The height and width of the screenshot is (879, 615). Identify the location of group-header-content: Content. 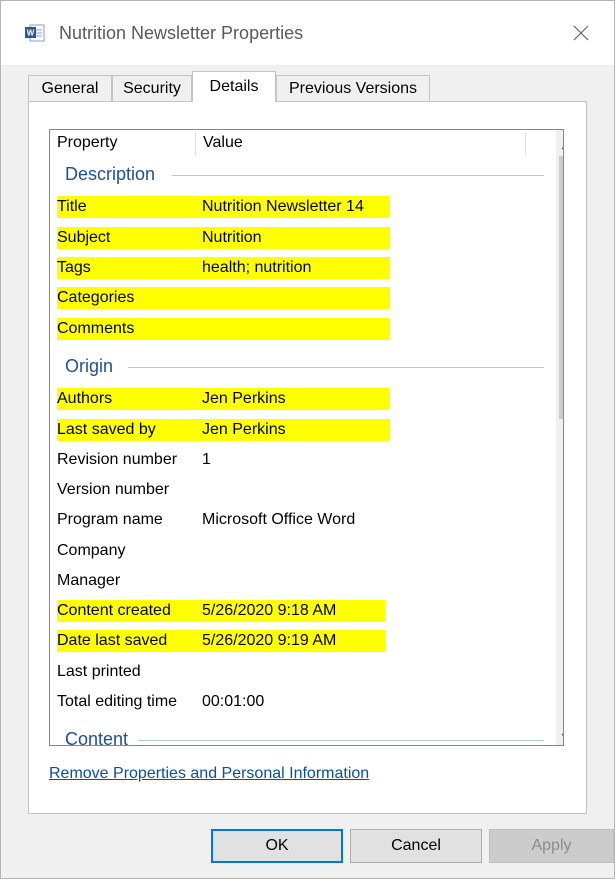
(97, 737).